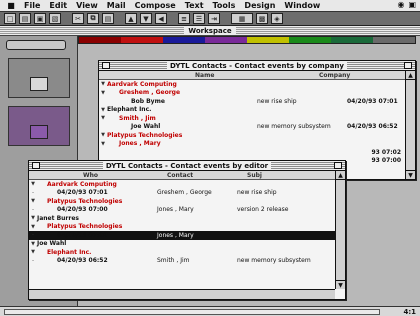  What do you see at coordinates (192, 311) in the screenshot?
I see `workspace-scrollbar` at bounding box center [192, 311].